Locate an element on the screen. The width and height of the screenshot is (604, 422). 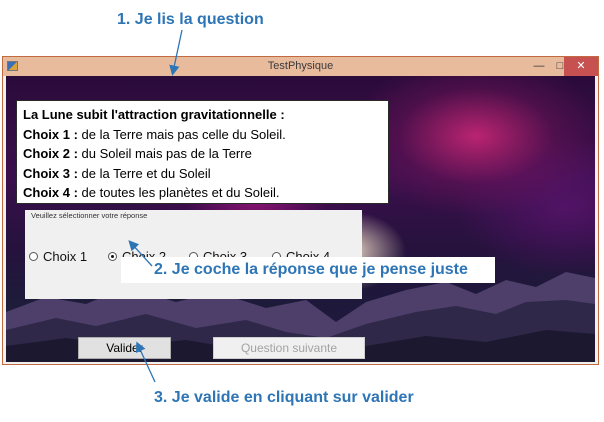
annotation-arrows is located at coordinates (155, 206).